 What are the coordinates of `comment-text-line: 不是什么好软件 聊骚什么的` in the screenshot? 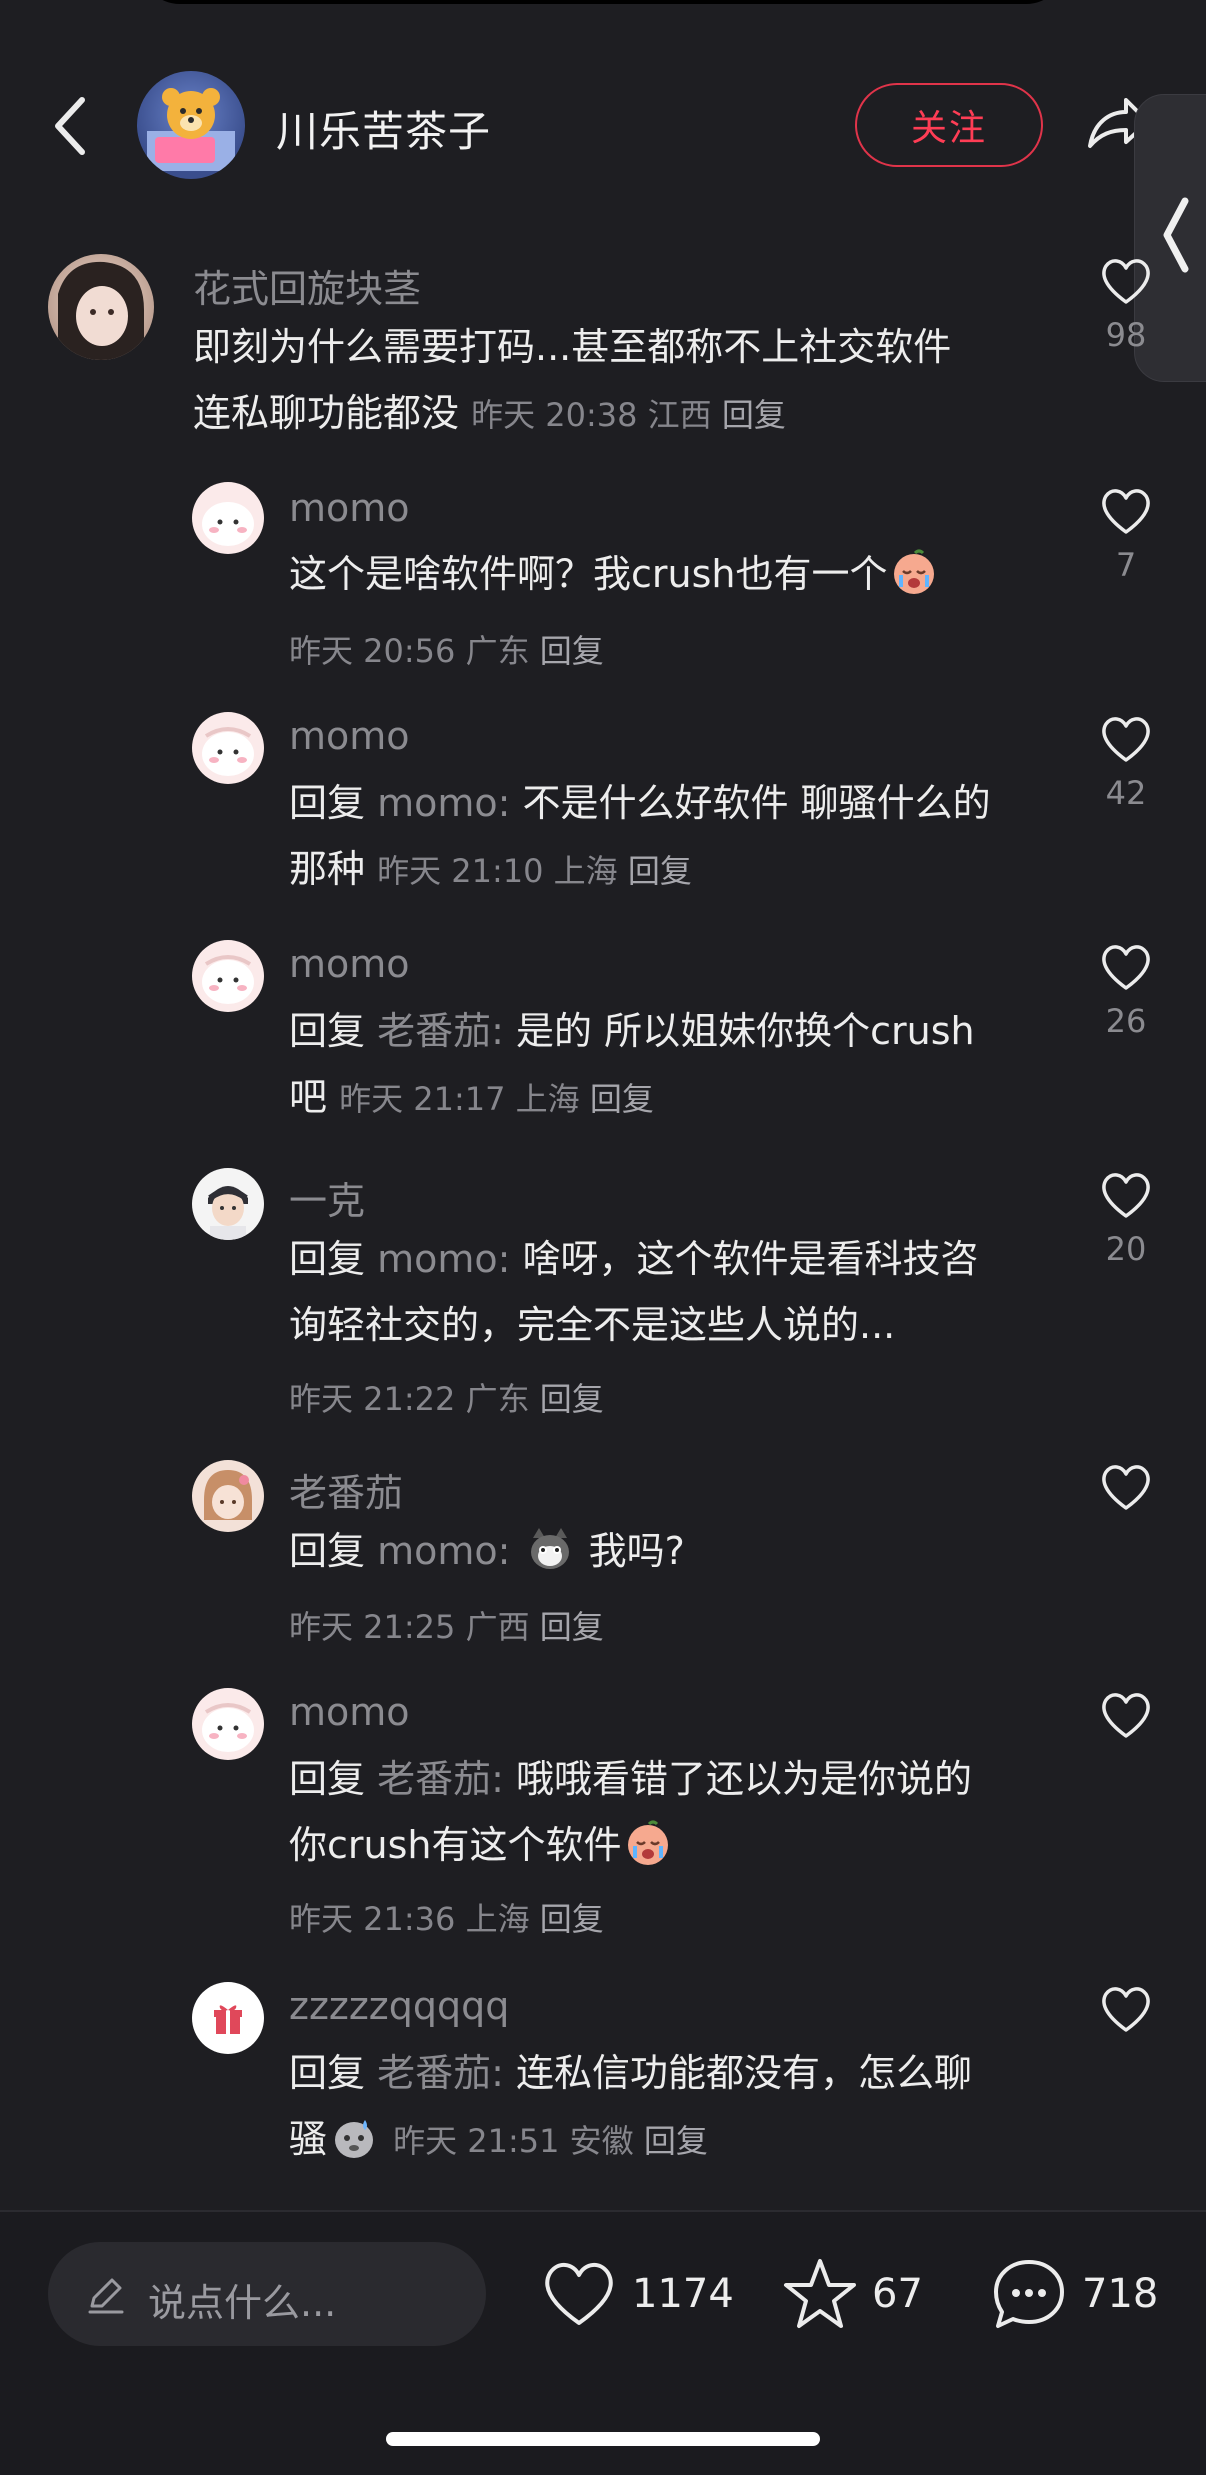 It's located at (756, 803).